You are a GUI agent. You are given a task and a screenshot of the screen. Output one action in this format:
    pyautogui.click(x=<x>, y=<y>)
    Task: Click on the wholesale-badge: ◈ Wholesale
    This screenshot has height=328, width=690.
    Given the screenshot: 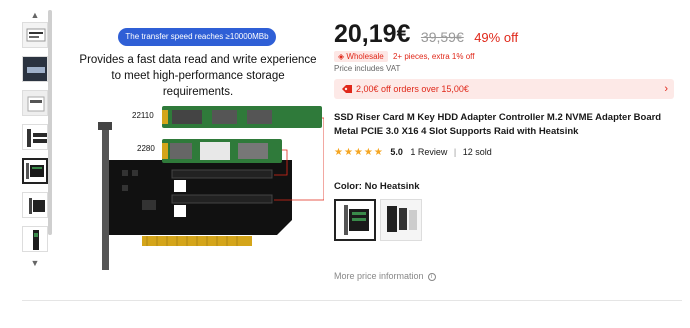 What is the action you would take?
    pyautogui.click(x=361, y=56)
    